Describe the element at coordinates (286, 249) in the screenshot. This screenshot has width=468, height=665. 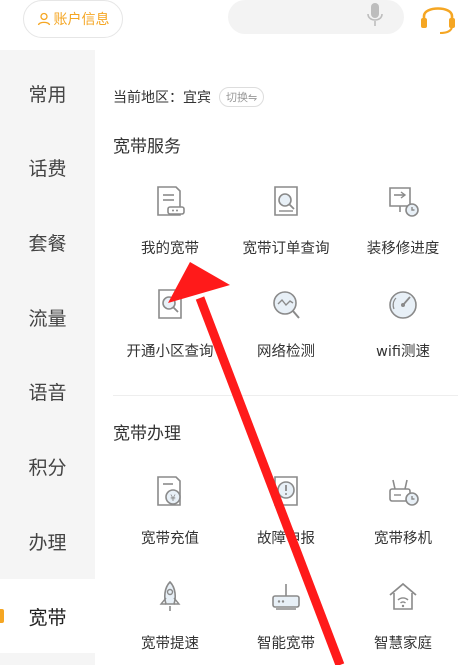
I see `service-label: 宽带订单查询` at that location.